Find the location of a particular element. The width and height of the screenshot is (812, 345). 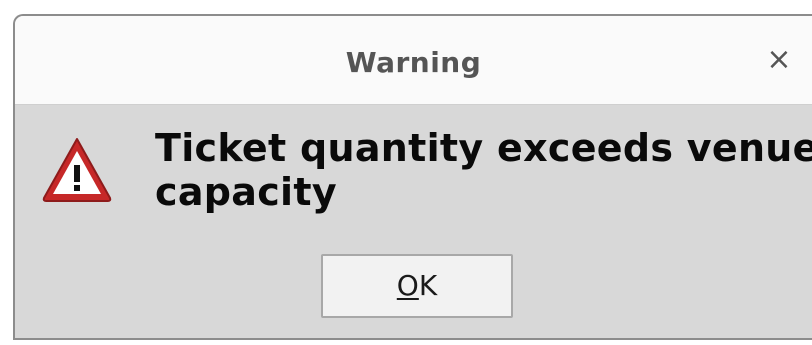

ok-button: OK is located at coordinates (417, 286).